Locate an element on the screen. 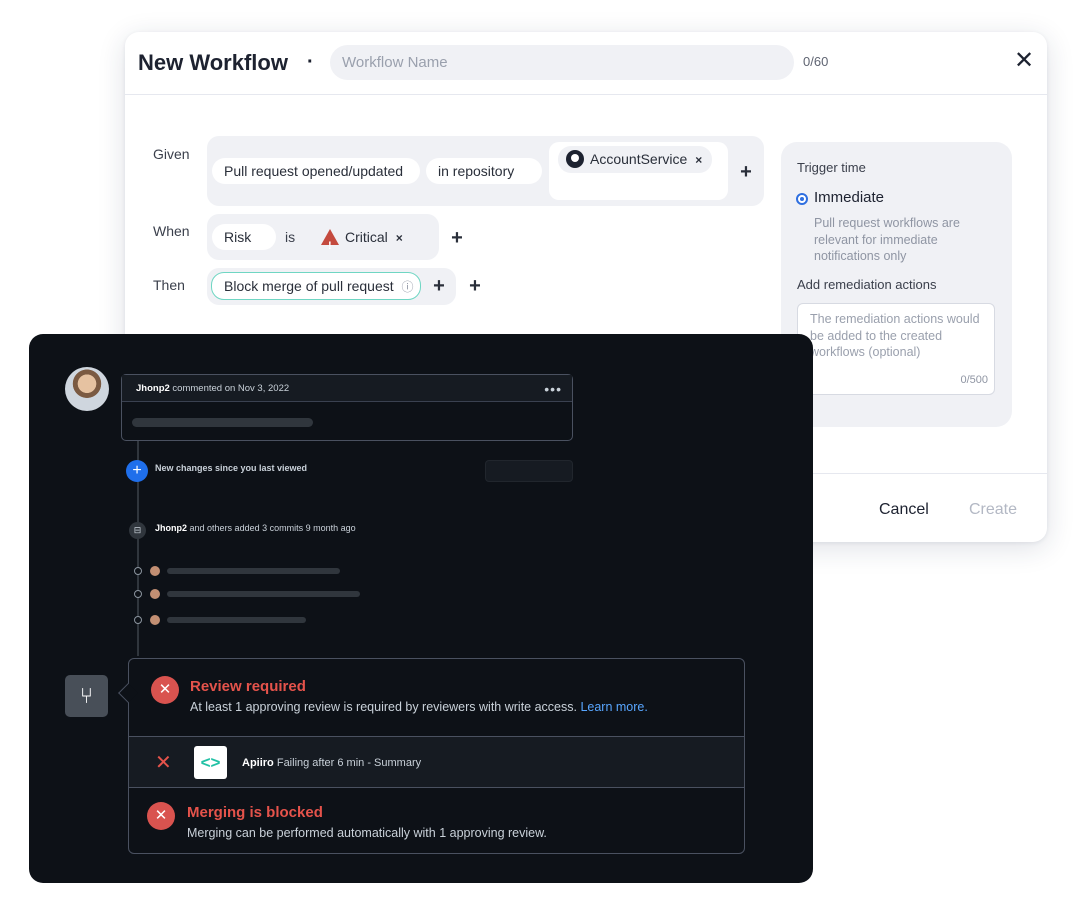 Image resolution: width=1080 pixels, height=913 pixels. risk-value-label: Critical is located at coordinates (366, 237).